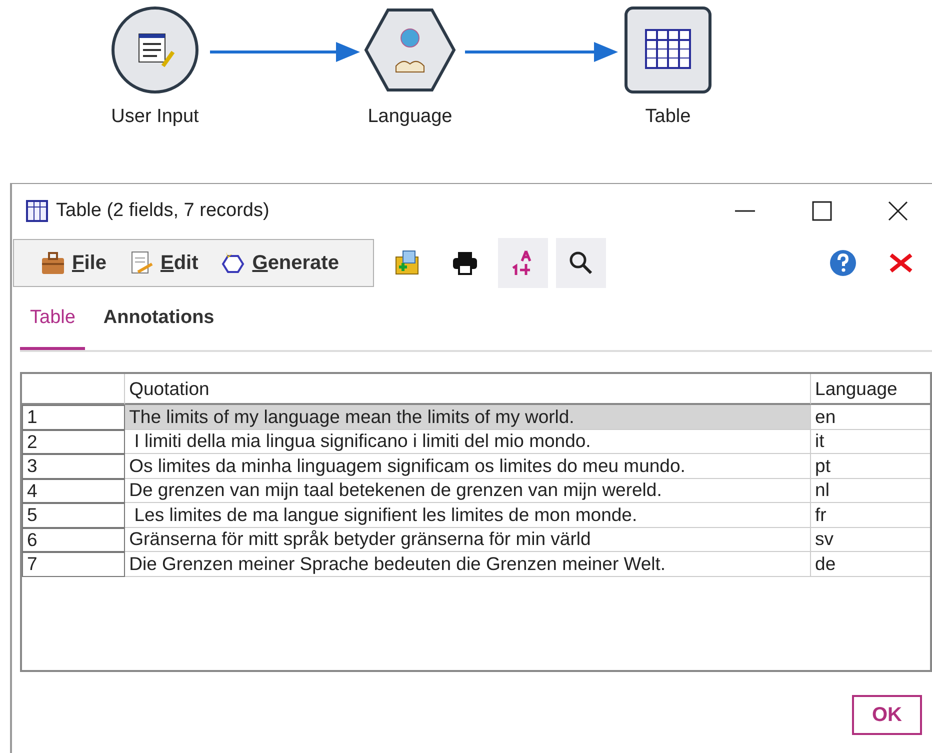 Image resolution: width=932 pixels, height=753 pixels. Describe the element at coordinates (468, 490) in the screenshot. I see `table-cell: De grenzen van mijn taal betekenen de grenzen van mijn wereld.` at that location.